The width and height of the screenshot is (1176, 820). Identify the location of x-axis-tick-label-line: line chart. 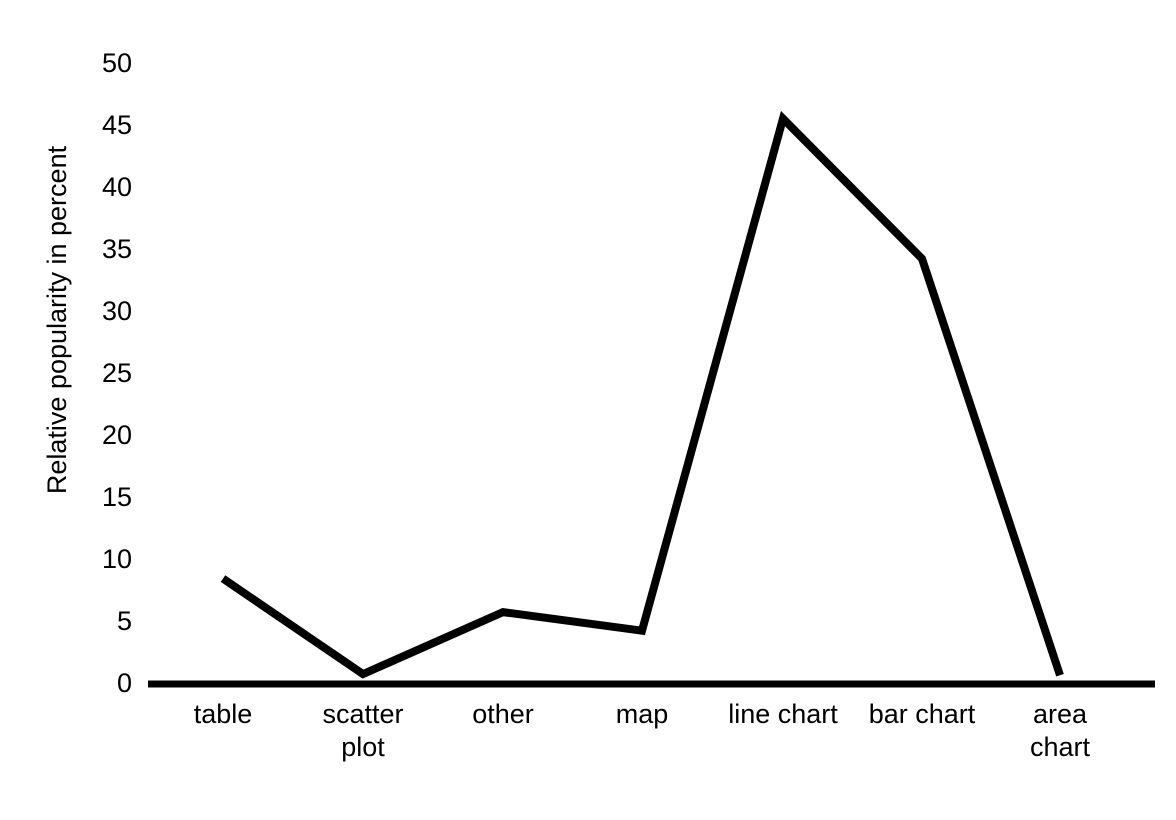
(783, 714).